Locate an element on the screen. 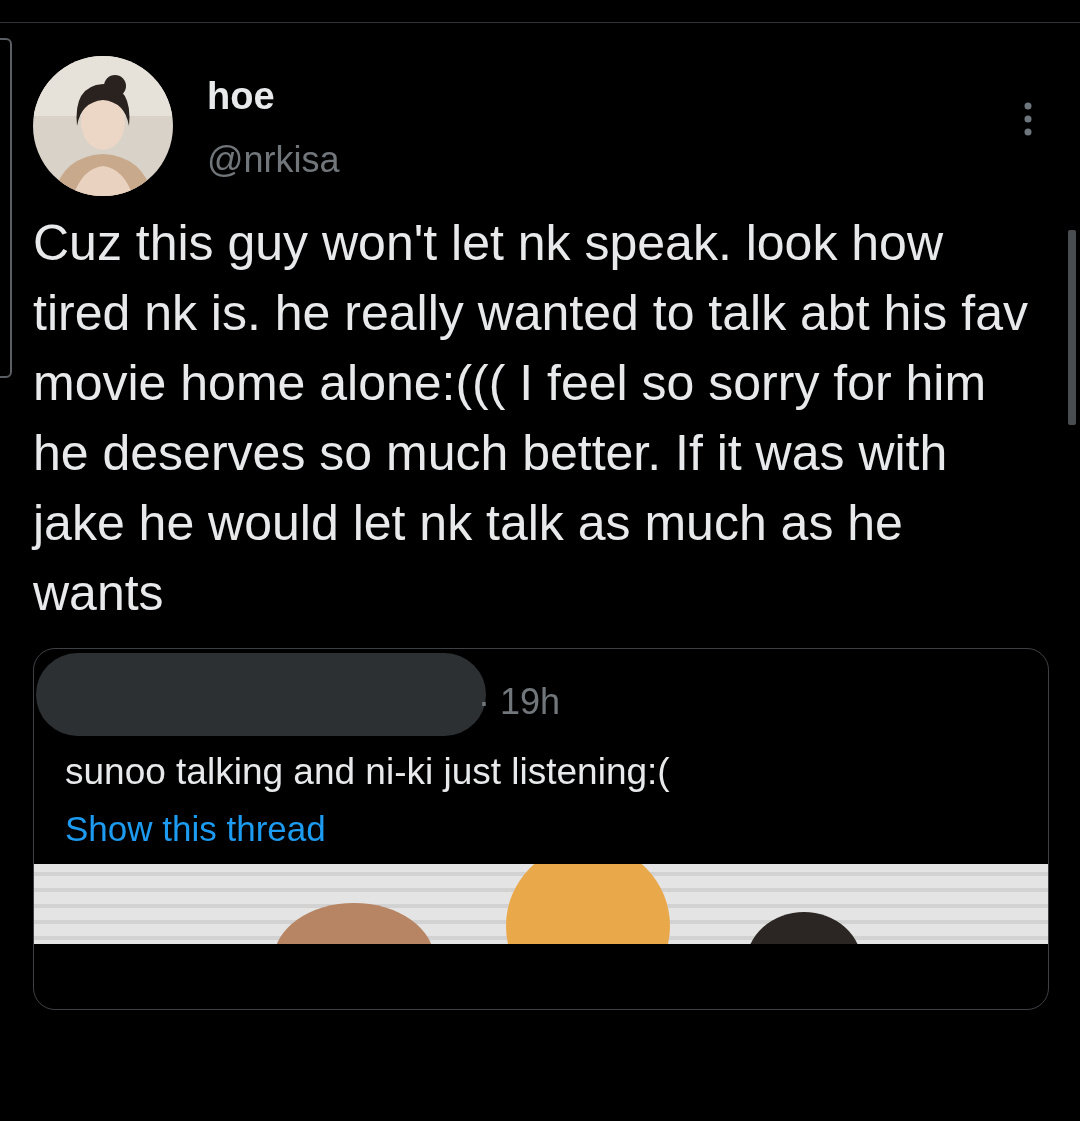  timestamp: · 19h is located at coordinates (519, 701).